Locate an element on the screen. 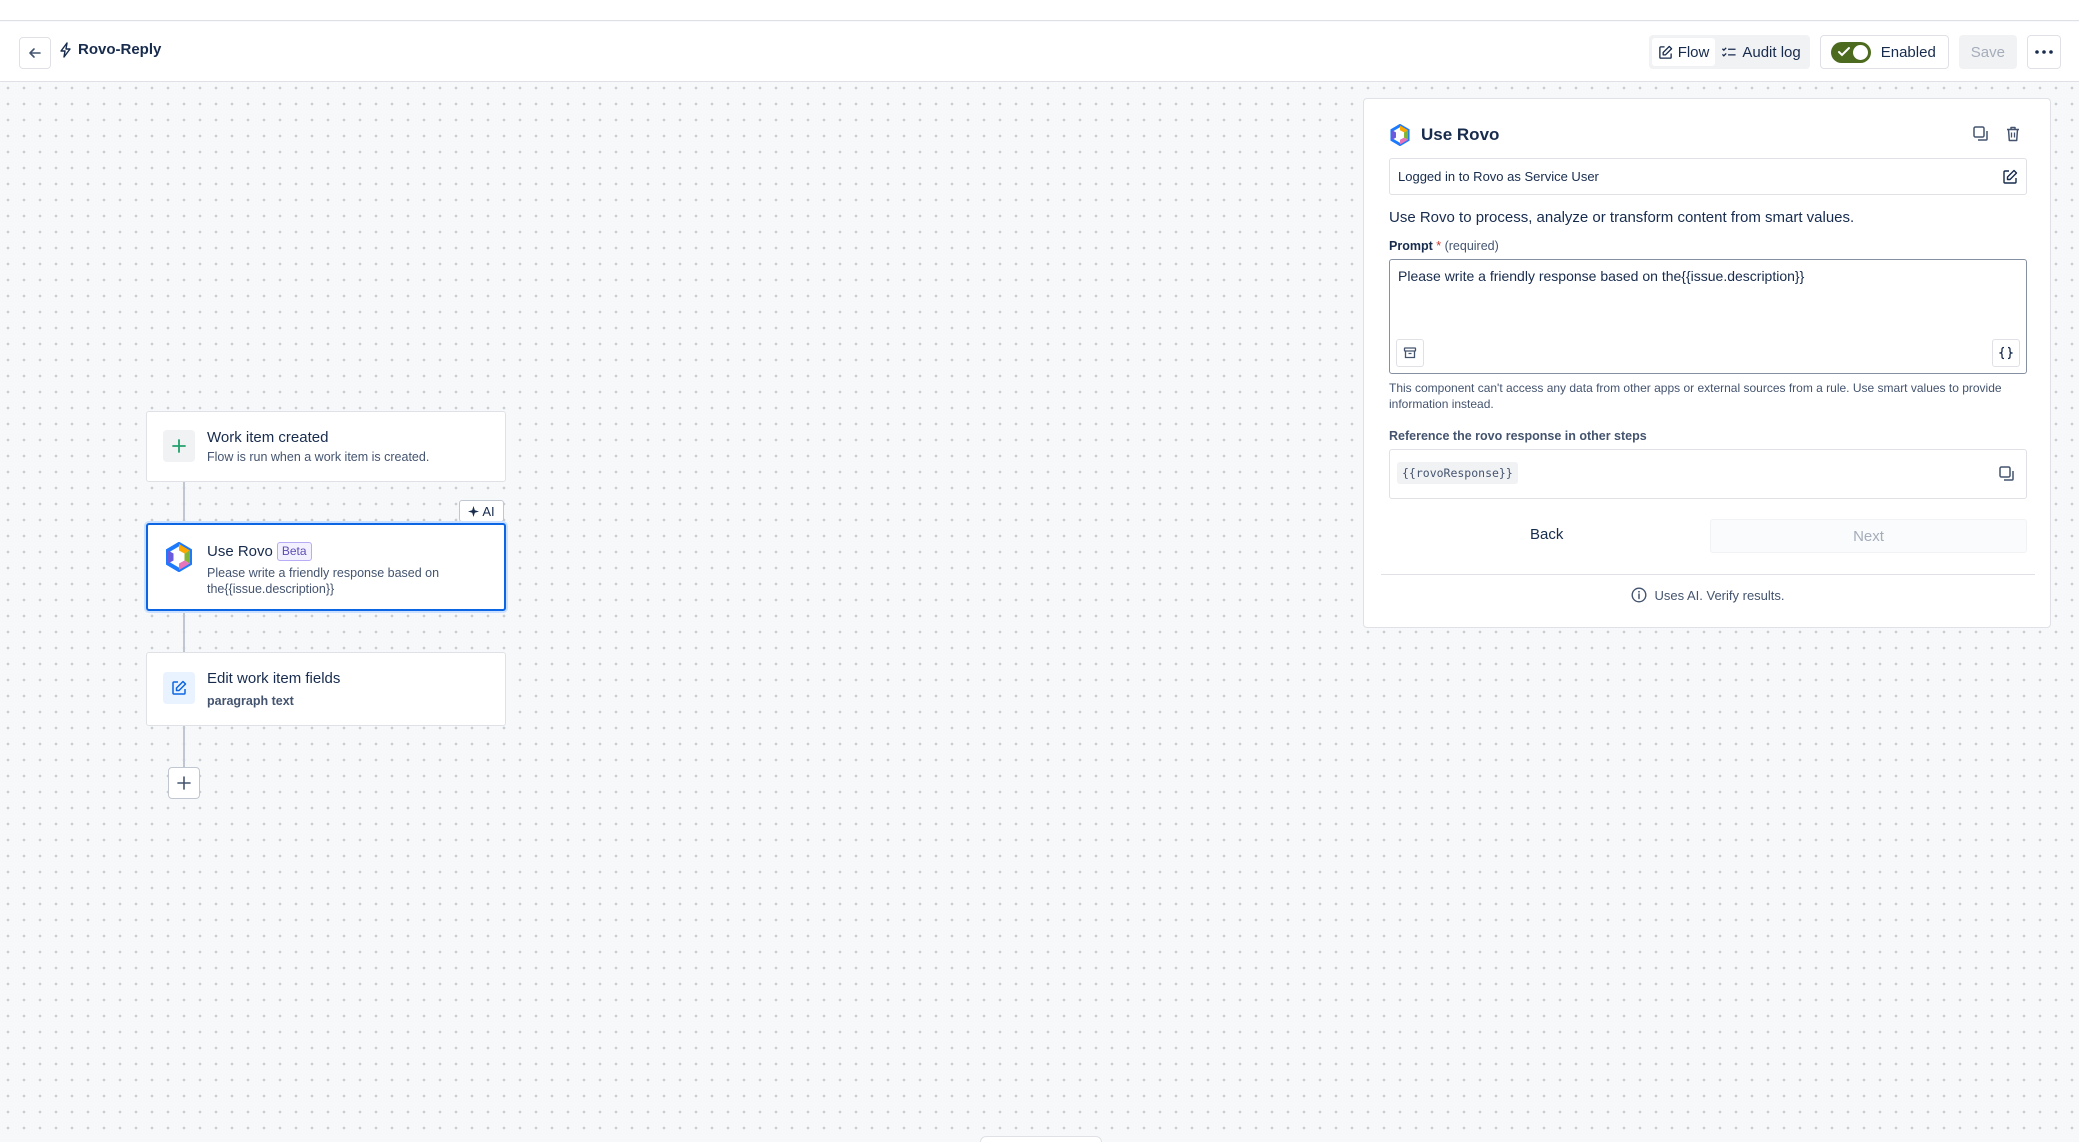 The image size is (2079, 1142). edit-step-subtitle: paragraph text is located at coordinates (250, 701).